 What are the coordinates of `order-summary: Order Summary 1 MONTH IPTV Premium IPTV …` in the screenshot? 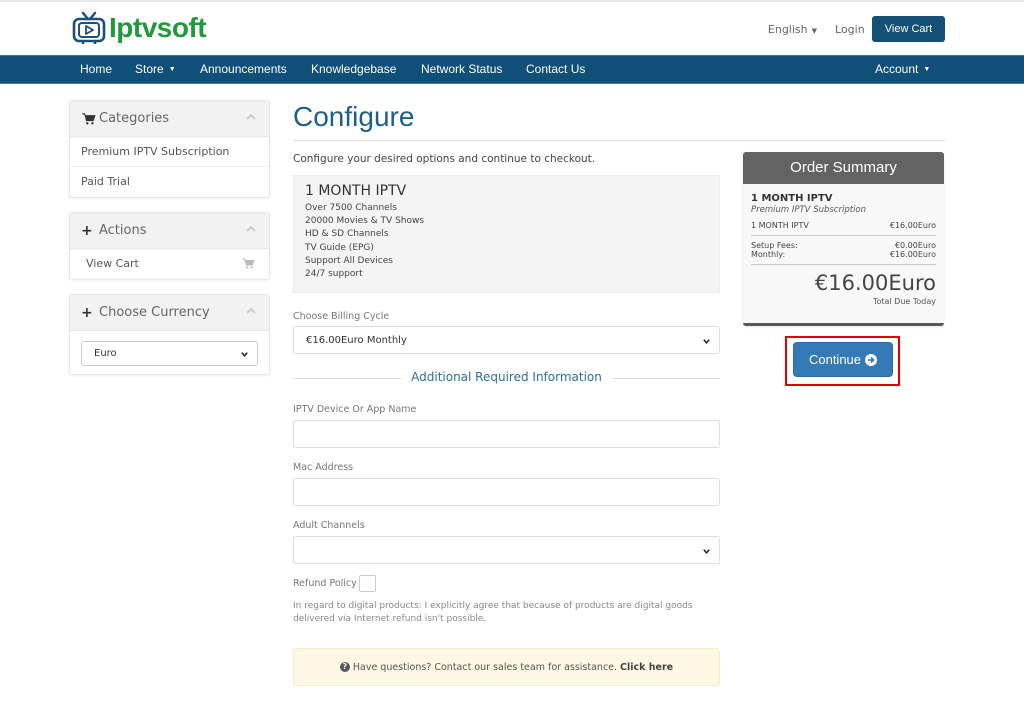 It's located at (843, 239).